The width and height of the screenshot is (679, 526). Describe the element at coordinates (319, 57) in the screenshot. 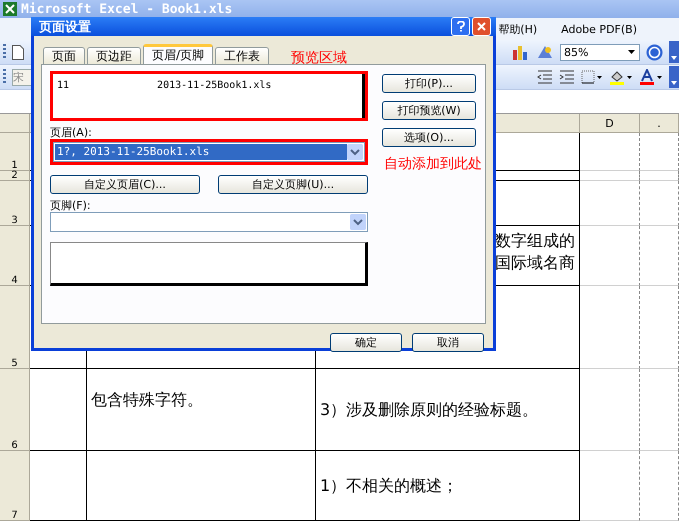

I see `annotation-text: 预览区域` at that location.